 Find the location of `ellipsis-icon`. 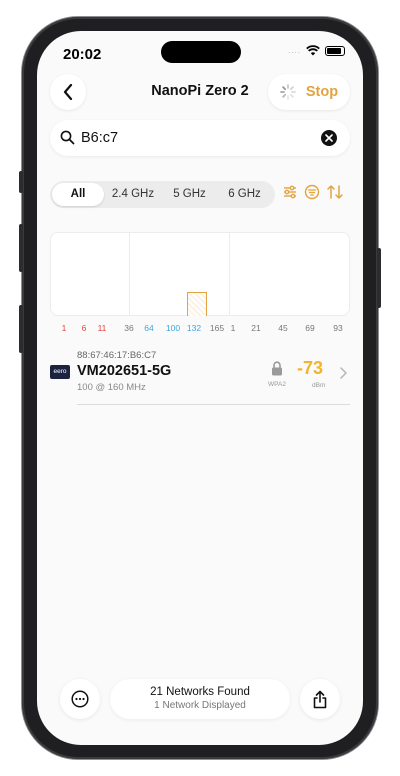

ellipsis-icon is located at coordinates (80, 699).